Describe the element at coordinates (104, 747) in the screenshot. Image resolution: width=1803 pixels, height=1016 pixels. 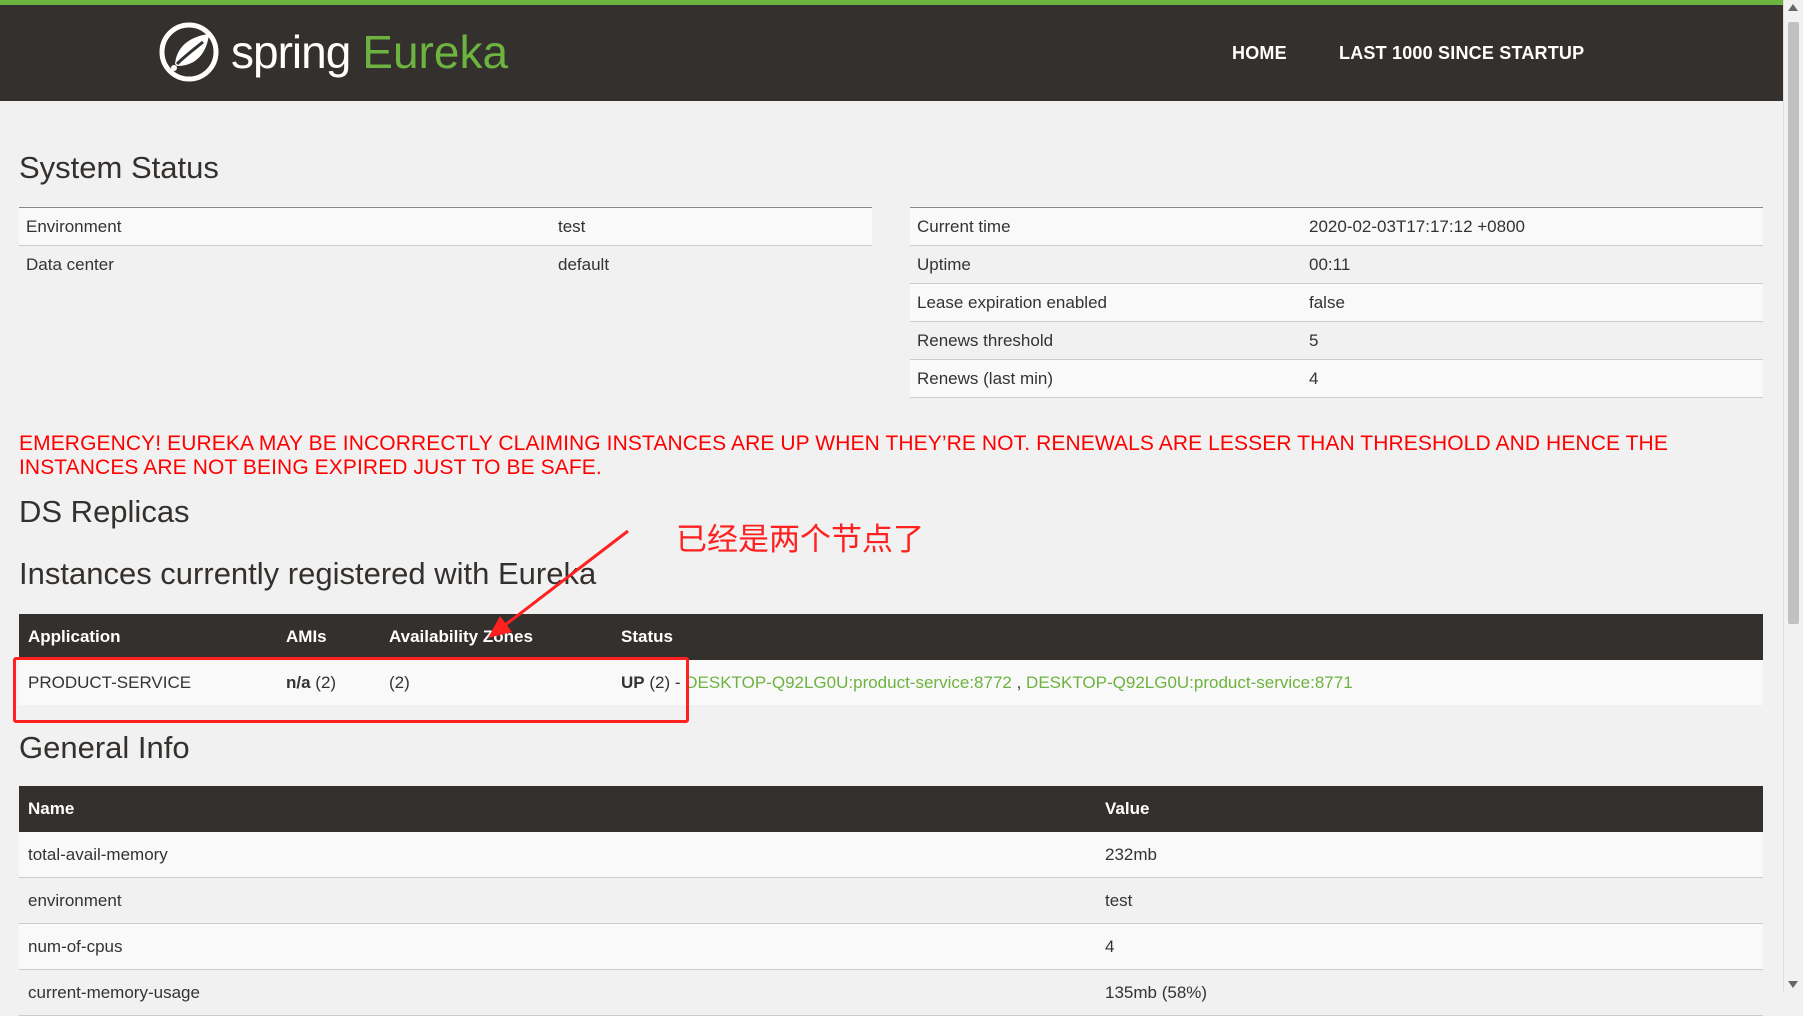
I see `general-info-heading: General Info` at that location.